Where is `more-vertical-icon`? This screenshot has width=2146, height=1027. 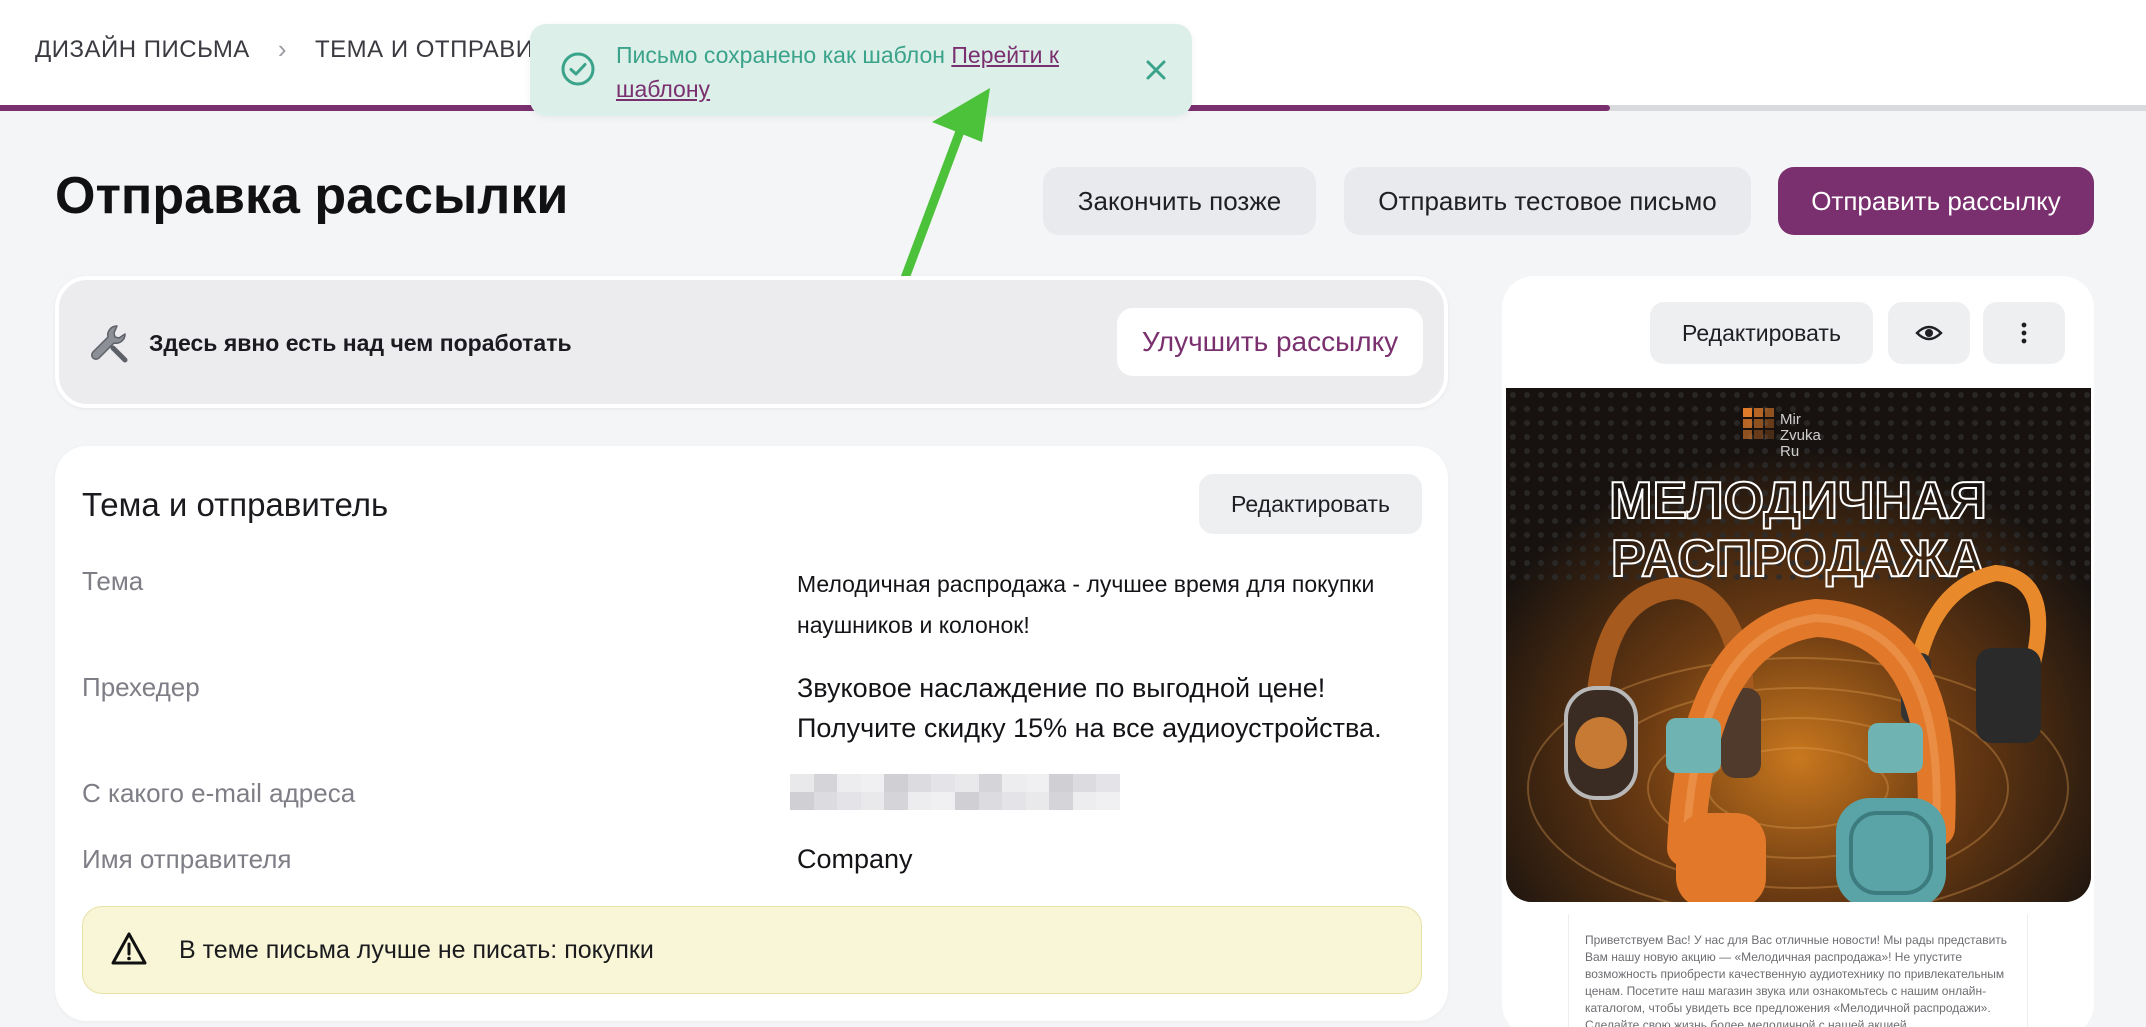 more-vertical-icon is located at coordinates (2024, 333).